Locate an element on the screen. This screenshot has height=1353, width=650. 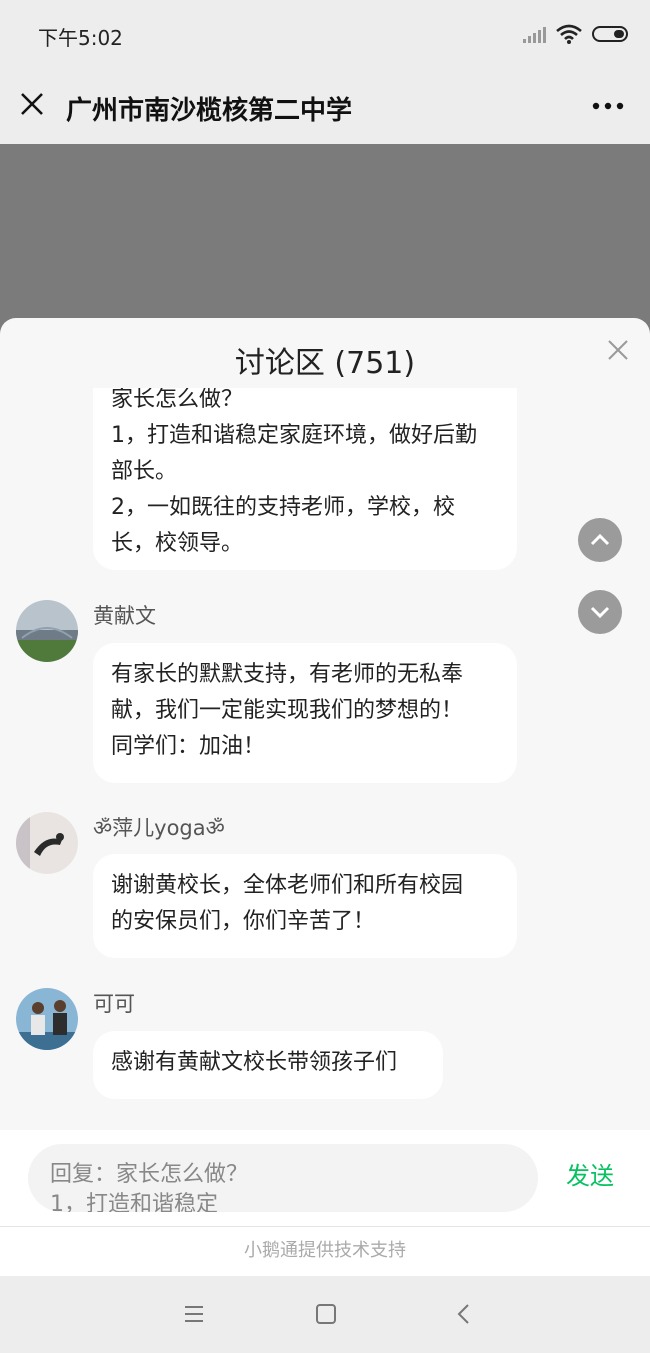
message-bubble: 谢谢黄校长，全体老师们和所有校园 的安保员们，你们辛苦了！ is located at coordinates (305, 906).